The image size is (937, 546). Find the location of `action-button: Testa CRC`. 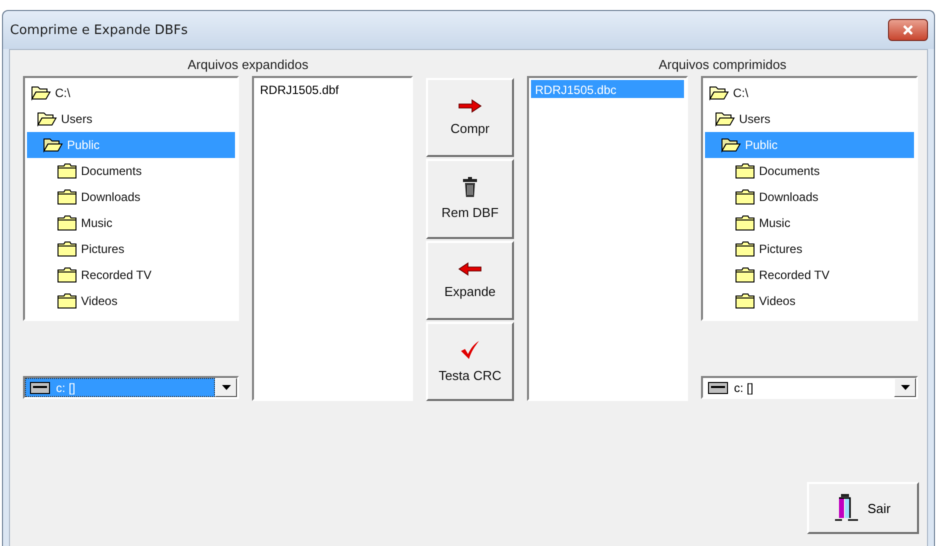

action-button: Testa CRC is located at coordinates (470, 361).